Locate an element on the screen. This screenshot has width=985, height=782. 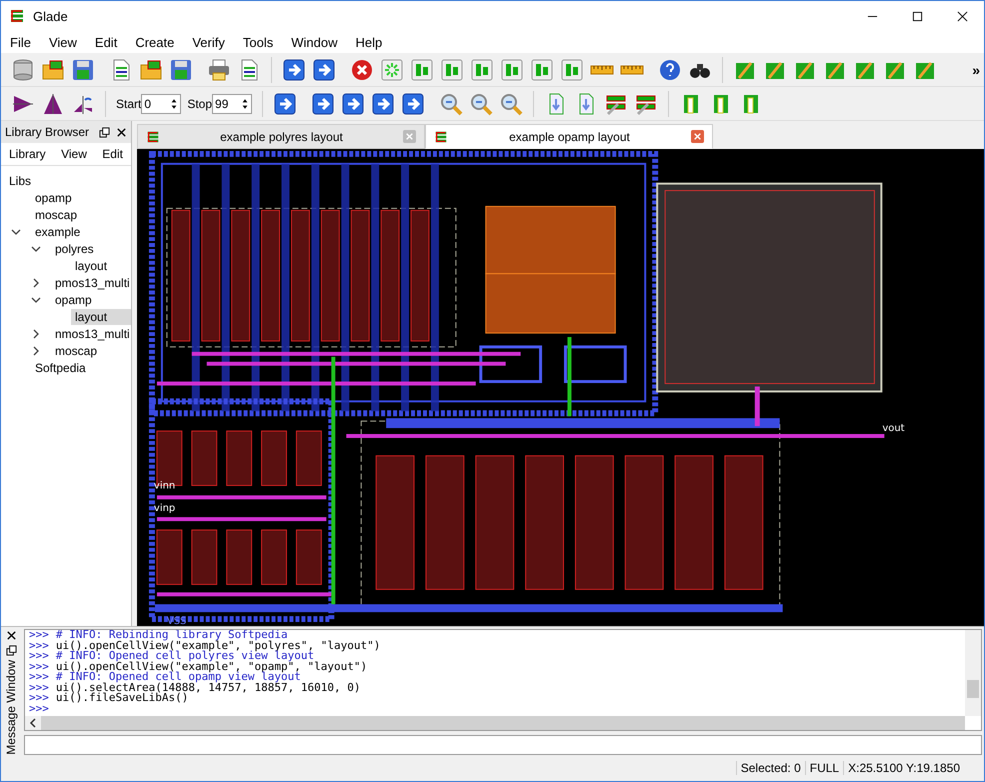
tree-item: nmos13_multi is located at coordinates (92, 334).